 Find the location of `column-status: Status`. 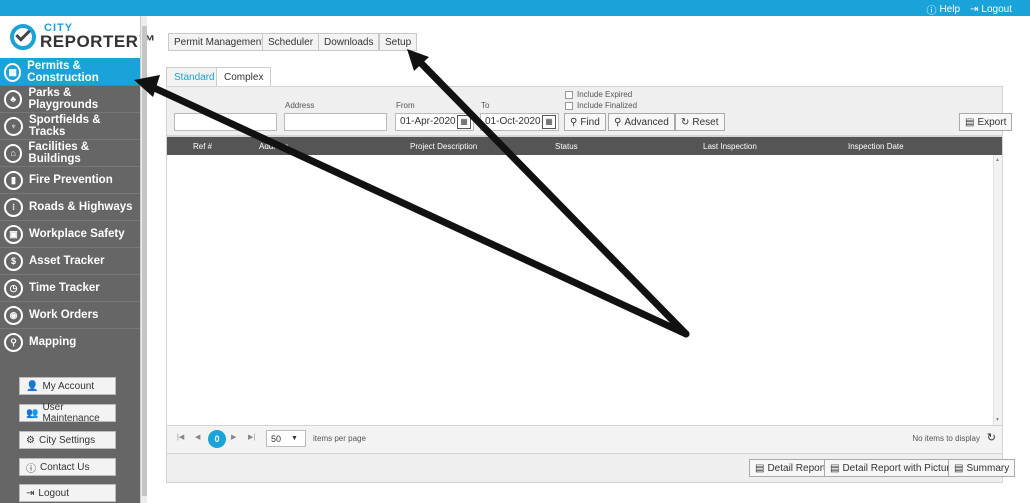

column-status: Status is located at coordinates (566, 146).